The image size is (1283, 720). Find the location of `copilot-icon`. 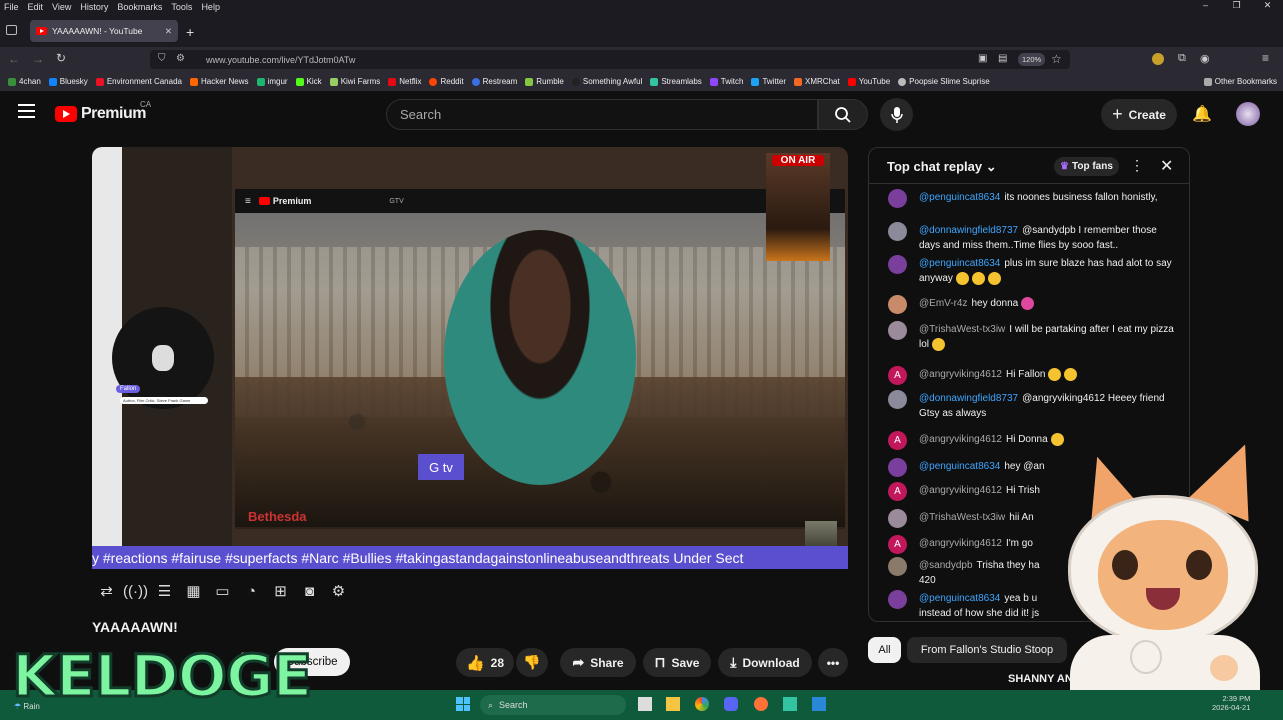

copilot-icon is located at coordinates (702, 704).